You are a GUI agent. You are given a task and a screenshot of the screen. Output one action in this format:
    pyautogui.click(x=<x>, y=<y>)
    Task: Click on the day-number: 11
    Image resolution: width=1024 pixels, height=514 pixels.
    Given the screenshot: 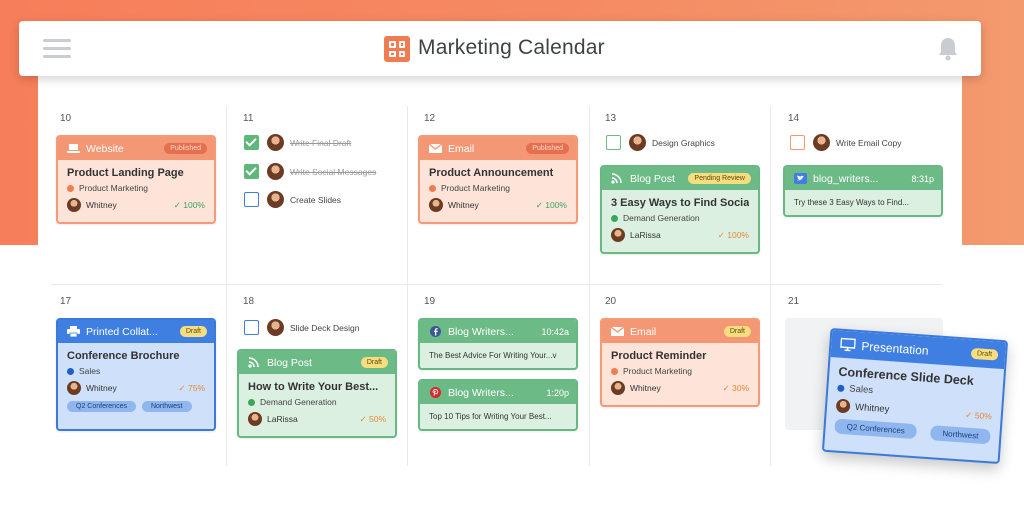 What is the action you would take?
    pyautogui.click(x=248, y=118)
    